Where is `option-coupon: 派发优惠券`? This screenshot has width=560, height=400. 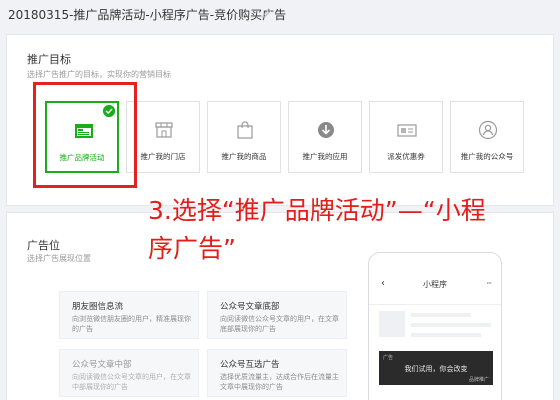 option-coupon: 派发优惠券 is located at coordinates (406, 137).